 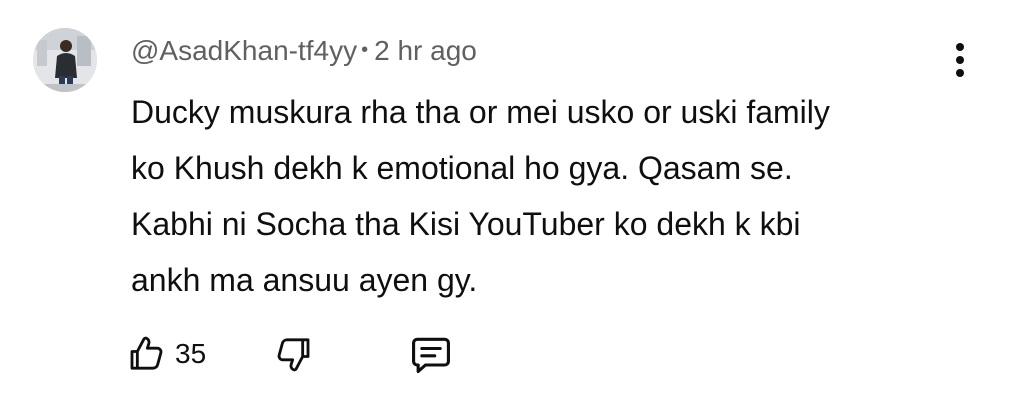 I want to click on comment-header: @AsadKhan-tf4yy • 2 hr ago, so click(x=304, y=52).